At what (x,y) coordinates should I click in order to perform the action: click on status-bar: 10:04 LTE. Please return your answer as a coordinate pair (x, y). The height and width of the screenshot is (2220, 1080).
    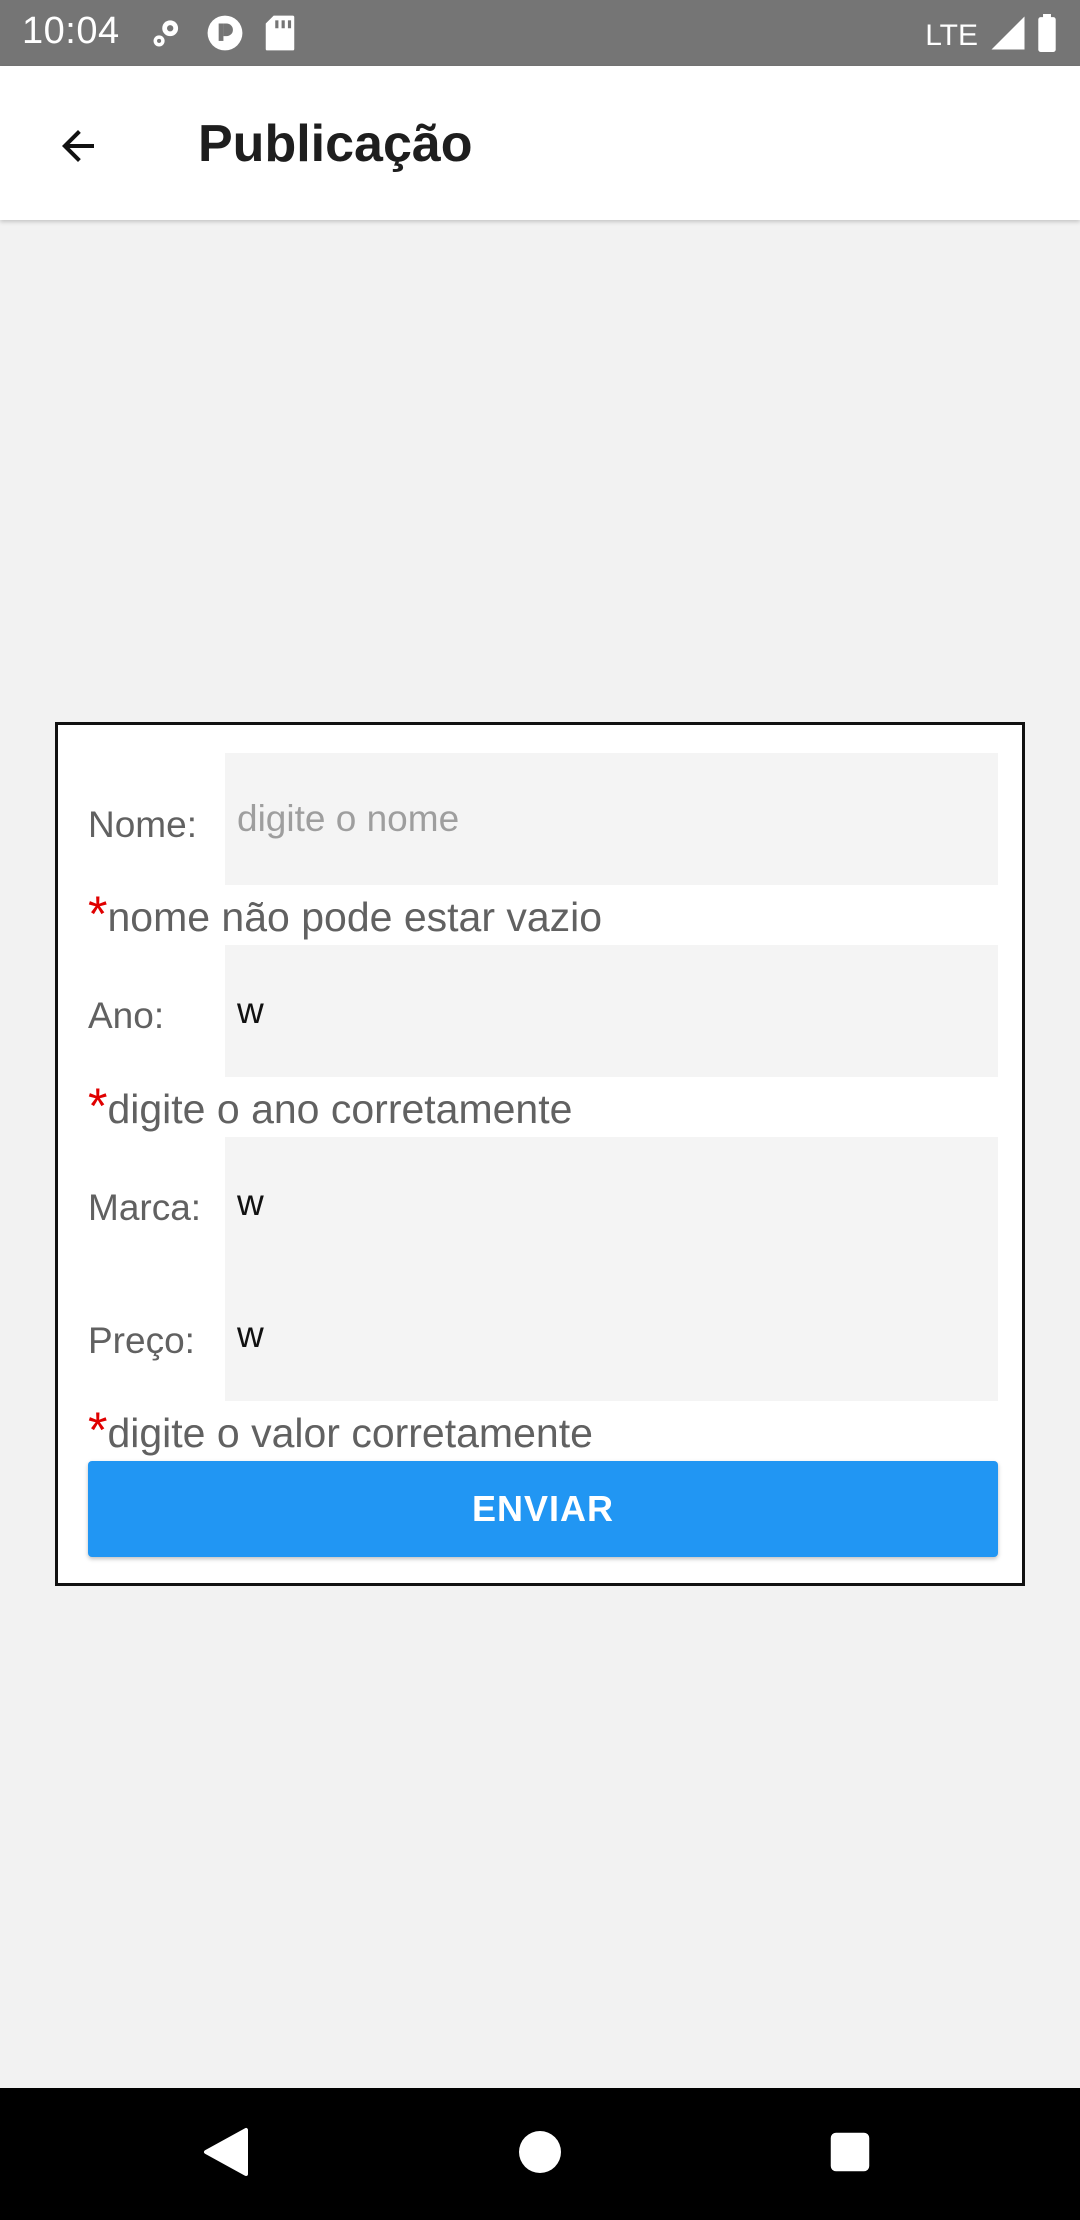
    Looking at the image, I should click on (540, 33).